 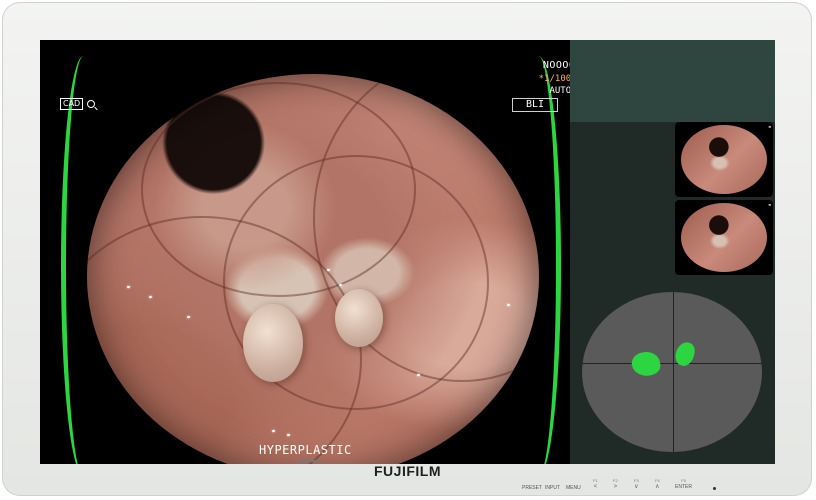 I want to click on menu-button: MENU, so click(x=573, y=488).